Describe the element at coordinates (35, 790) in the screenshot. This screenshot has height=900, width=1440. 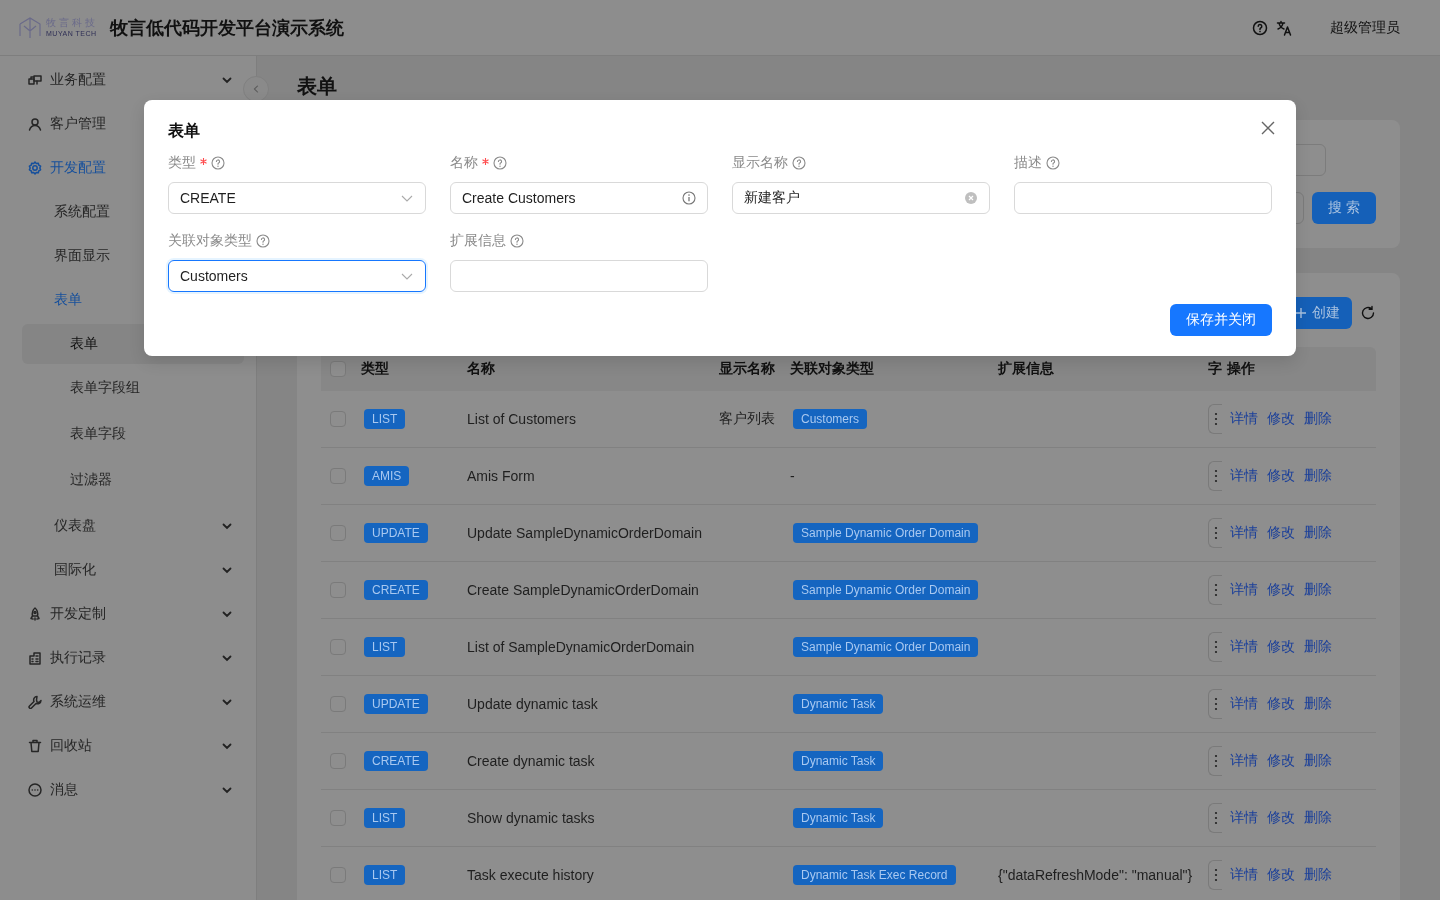
I see `chat-icon` at that location.